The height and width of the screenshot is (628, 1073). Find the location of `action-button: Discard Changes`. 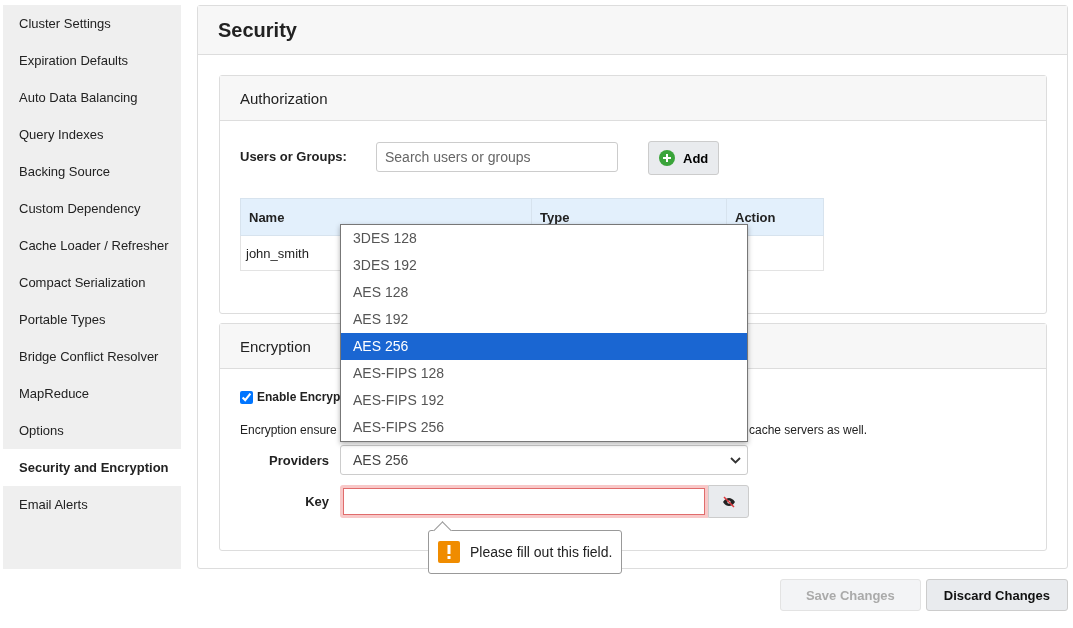

action-button: Discard Changes is located at coordinates (996, 595).